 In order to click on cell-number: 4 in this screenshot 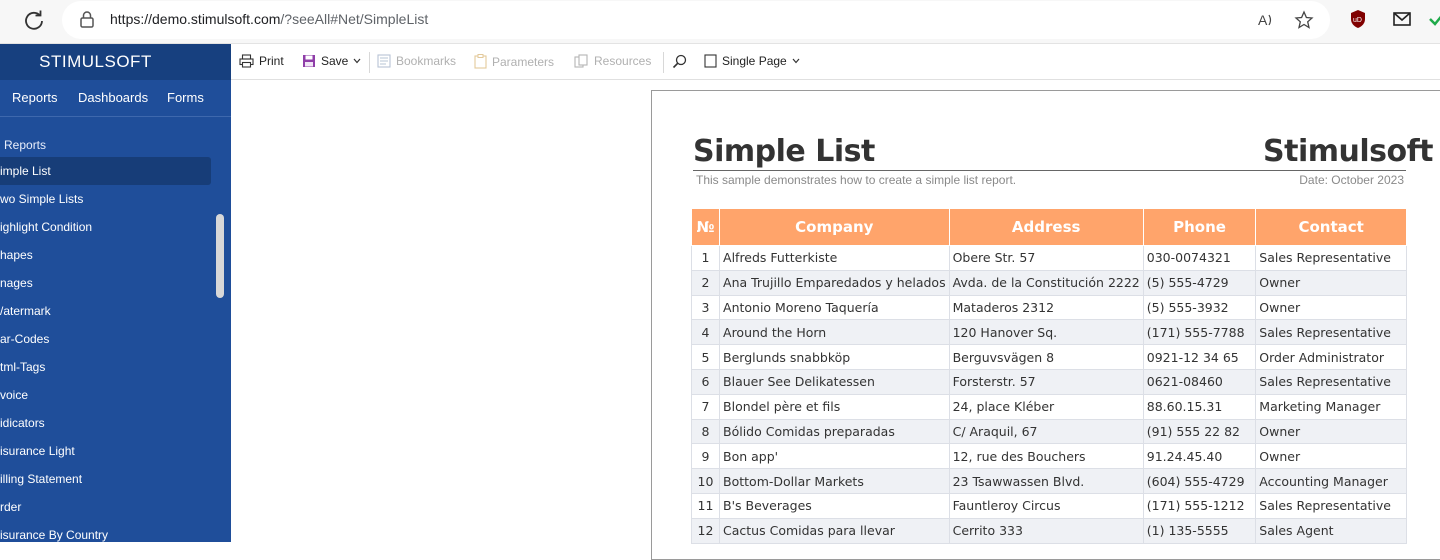, I will do `click(705, 332)`.